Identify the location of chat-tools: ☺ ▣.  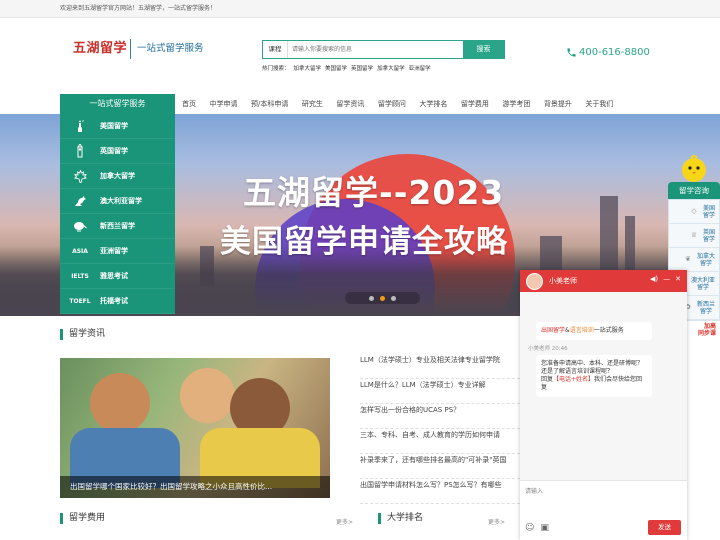
(537, 528).